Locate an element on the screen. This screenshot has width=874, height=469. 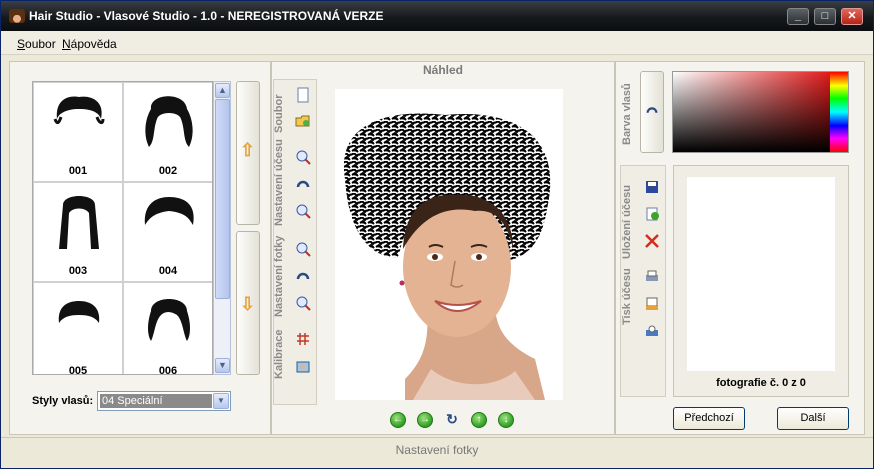
new-file-icon is located at coordinates (303, 95).